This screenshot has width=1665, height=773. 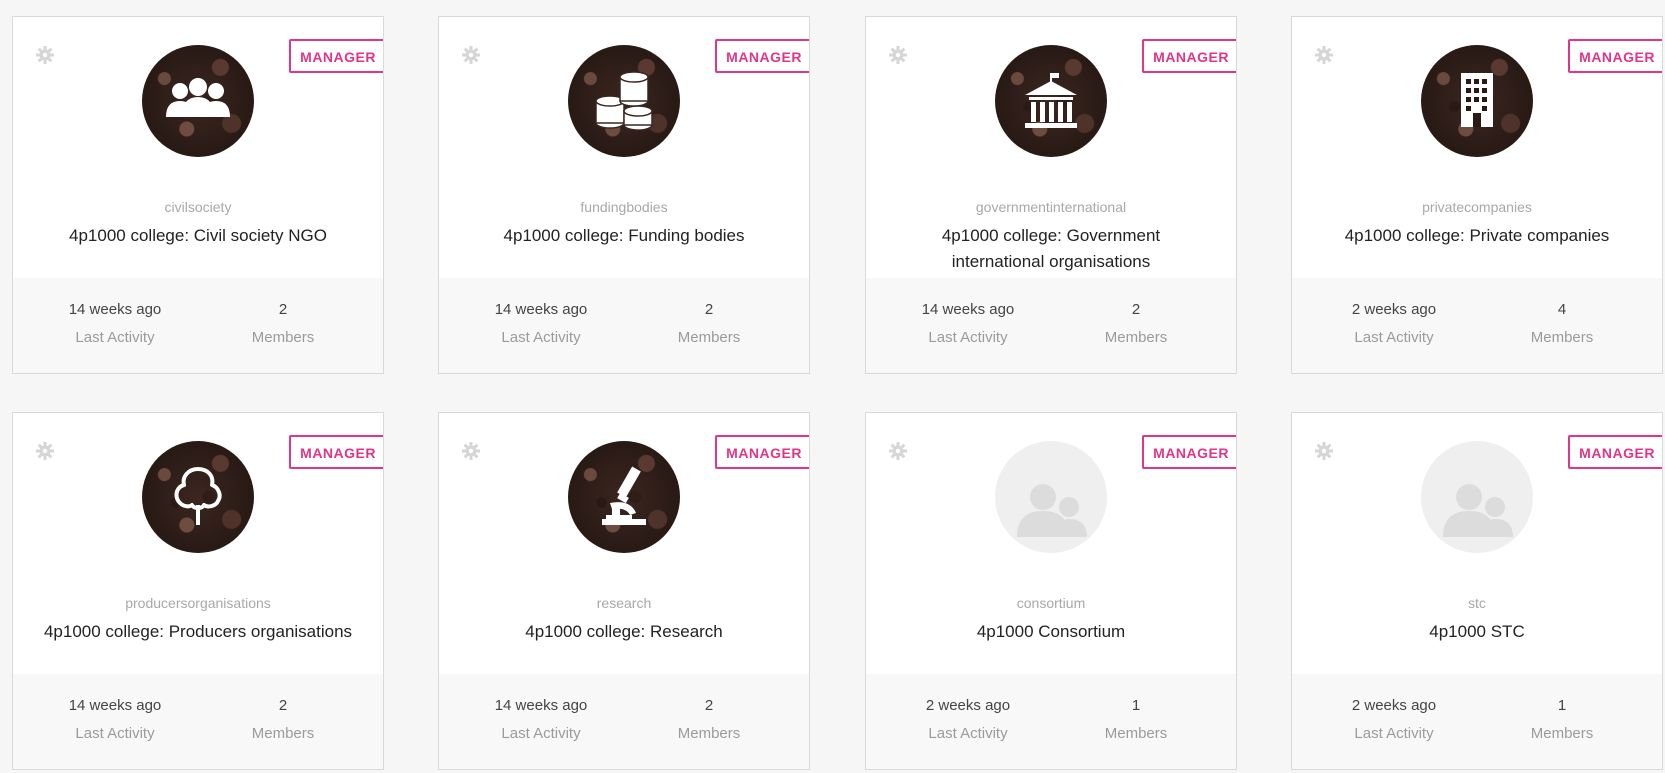 What do you see at coordinates (624, 603) in the screenshot?
I see `group-slug: research` at bounding box center [624, 603].